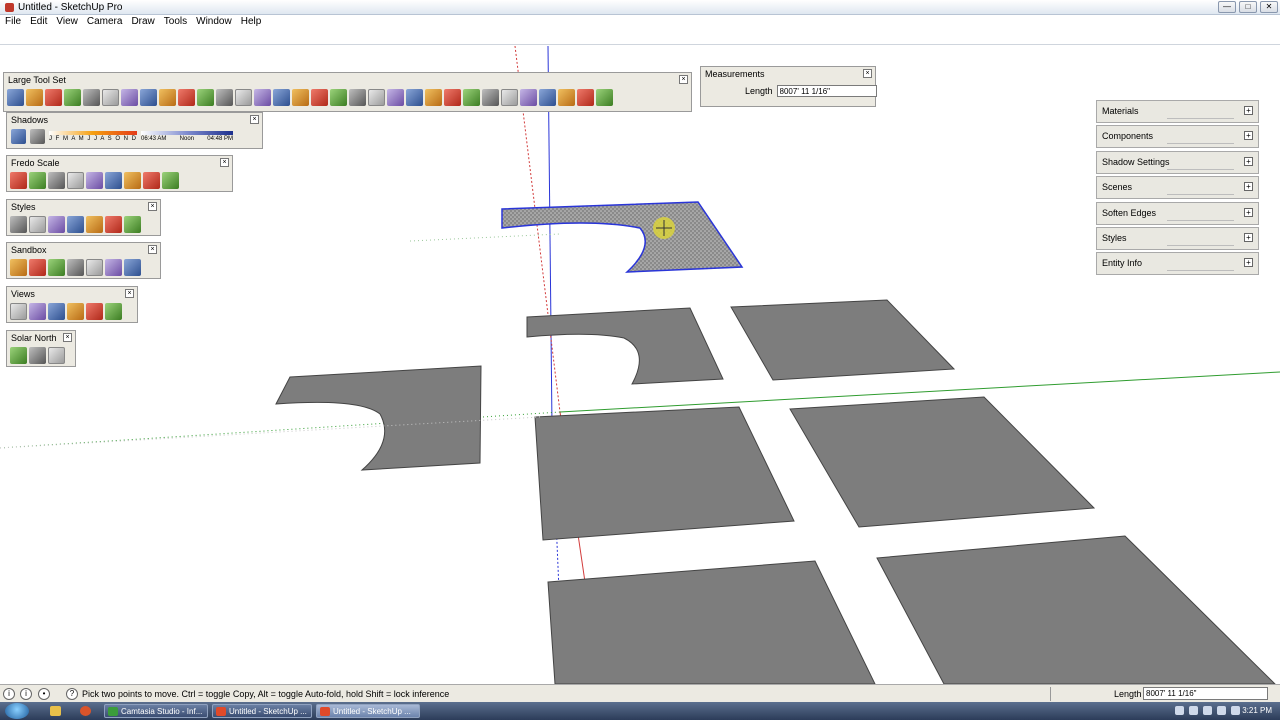 The height and width of the screenshot is (720, 1280). Describe the element at coordinates (93, 137) in the screenshot. I see `date-slider: J F M A M J J A S O N D` at that location.